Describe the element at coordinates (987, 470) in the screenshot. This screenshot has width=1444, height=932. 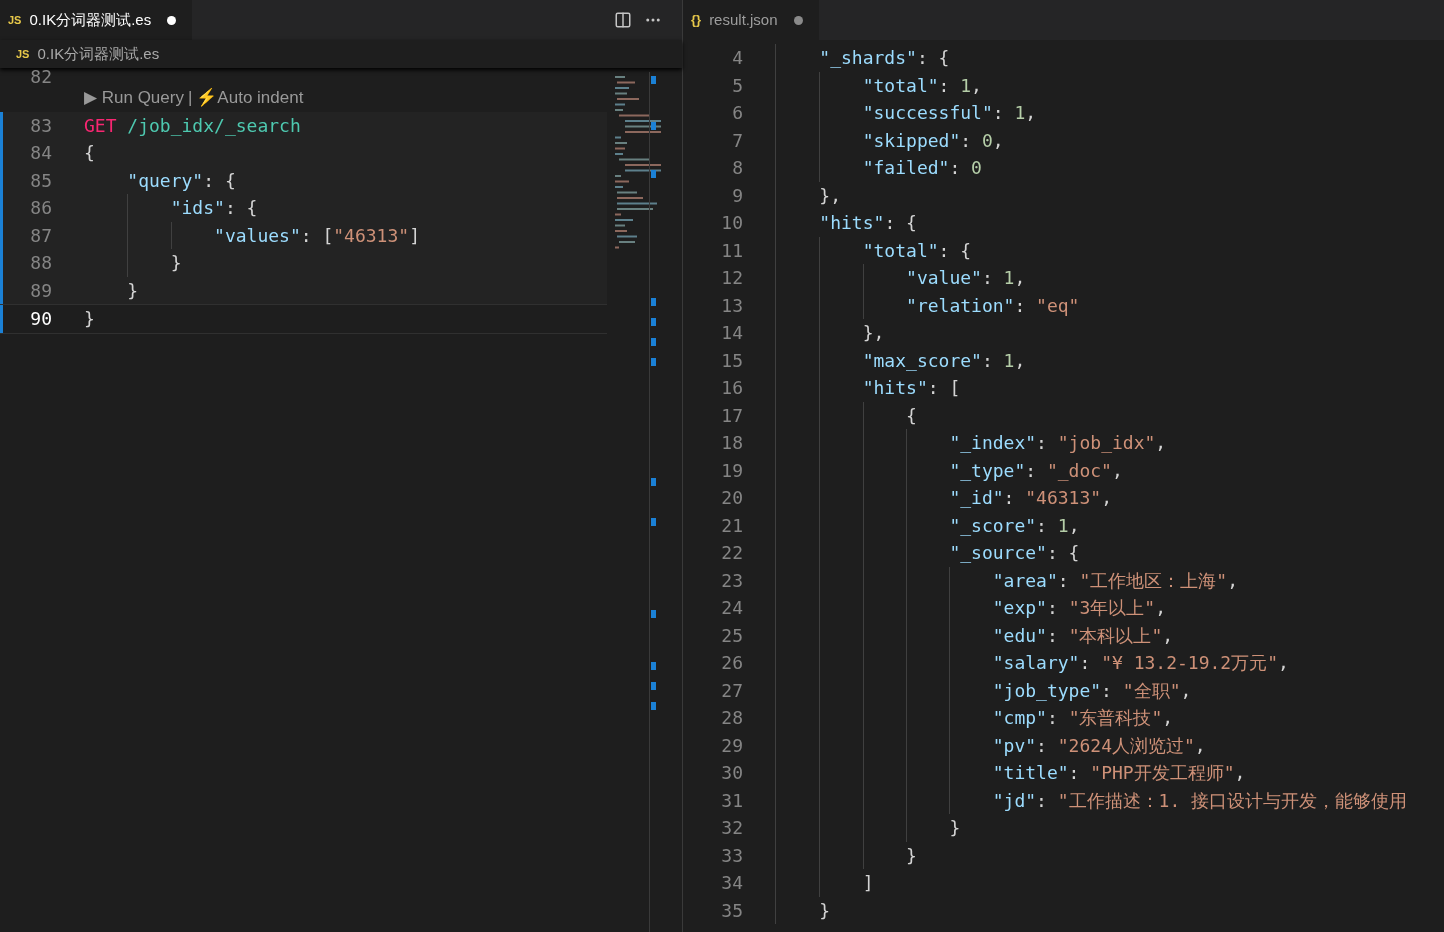
I see `code-token: "_type"` at that location.